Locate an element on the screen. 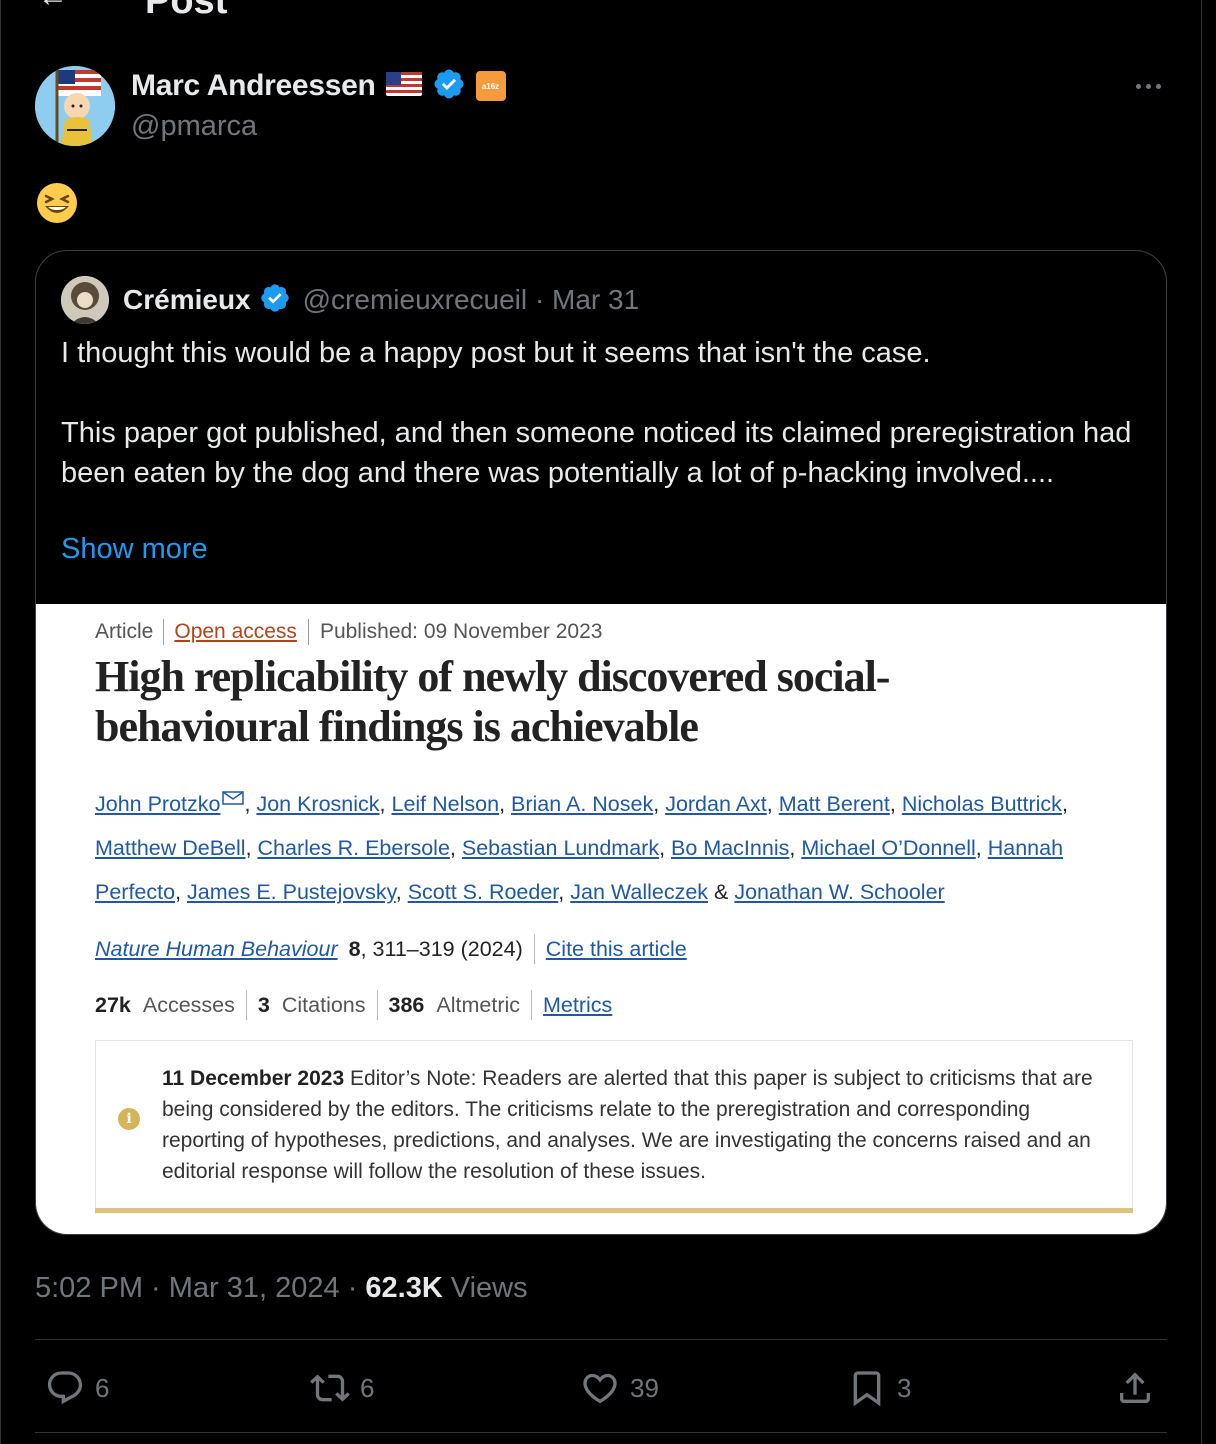  author-handle: @pmarca is located at coordinates (194, 126).